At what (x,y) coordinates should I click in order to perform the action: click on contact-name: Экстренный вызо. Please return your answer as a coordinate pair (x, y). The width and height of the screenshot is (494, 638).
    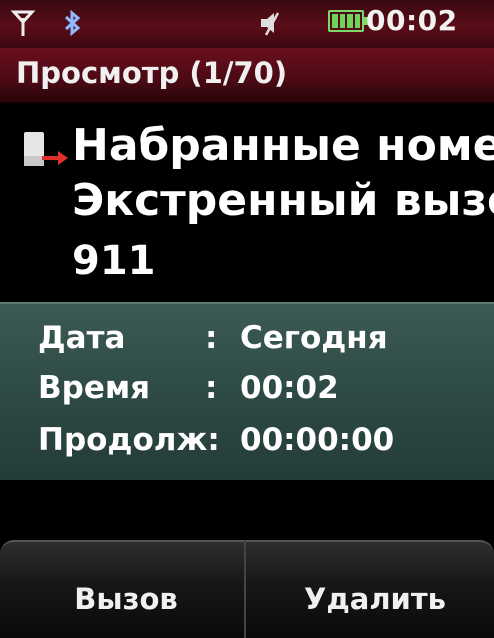
    Looking at the image, I should click on (283, 200).